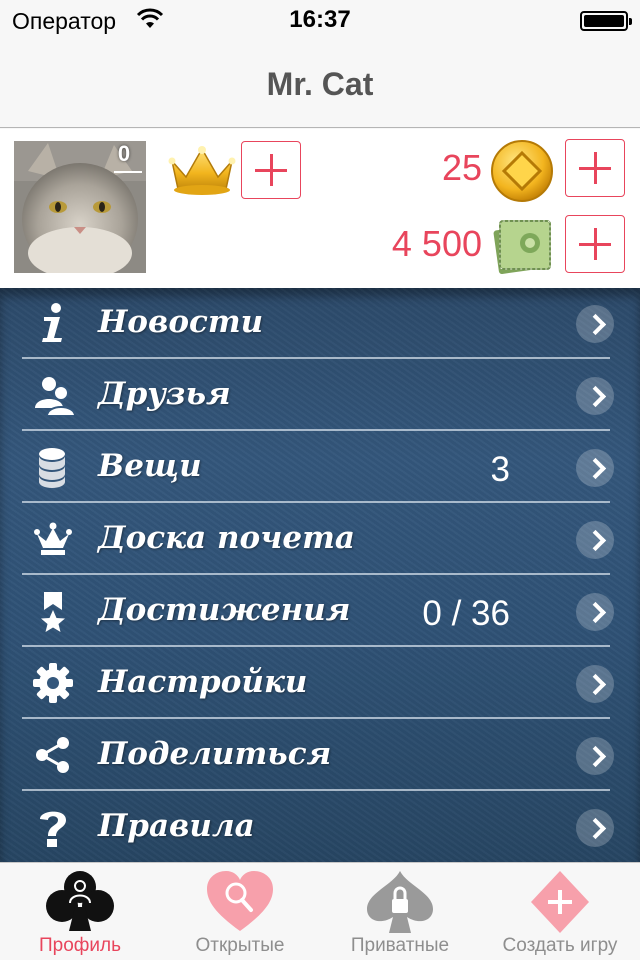 Image resolution: width=640 pixels, height=960 pixels. I want to click on gold-coin-icon, so click(522, 171).